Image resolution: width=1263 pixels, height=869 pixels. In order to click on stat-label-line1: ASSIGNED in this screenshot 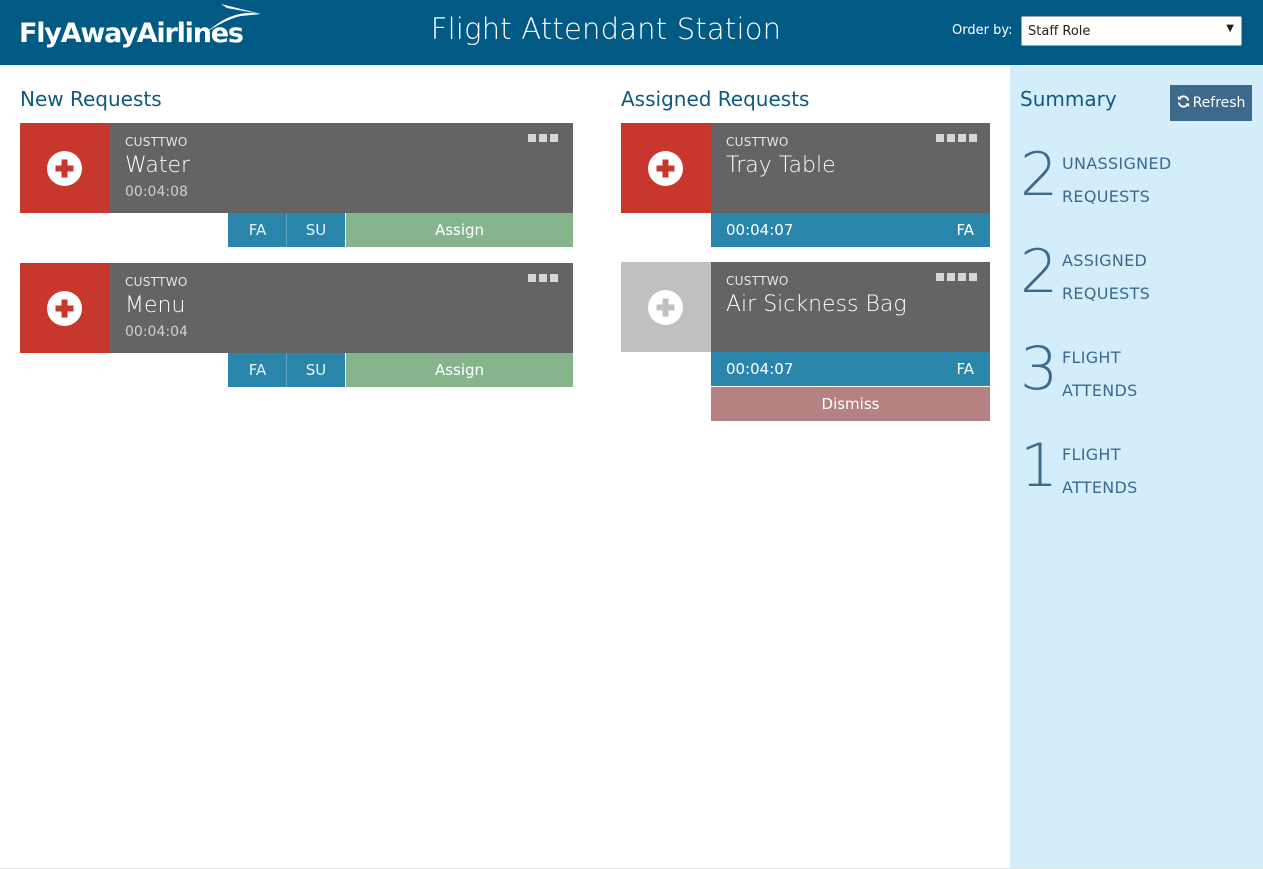, I will do `click(1105, 260)`.